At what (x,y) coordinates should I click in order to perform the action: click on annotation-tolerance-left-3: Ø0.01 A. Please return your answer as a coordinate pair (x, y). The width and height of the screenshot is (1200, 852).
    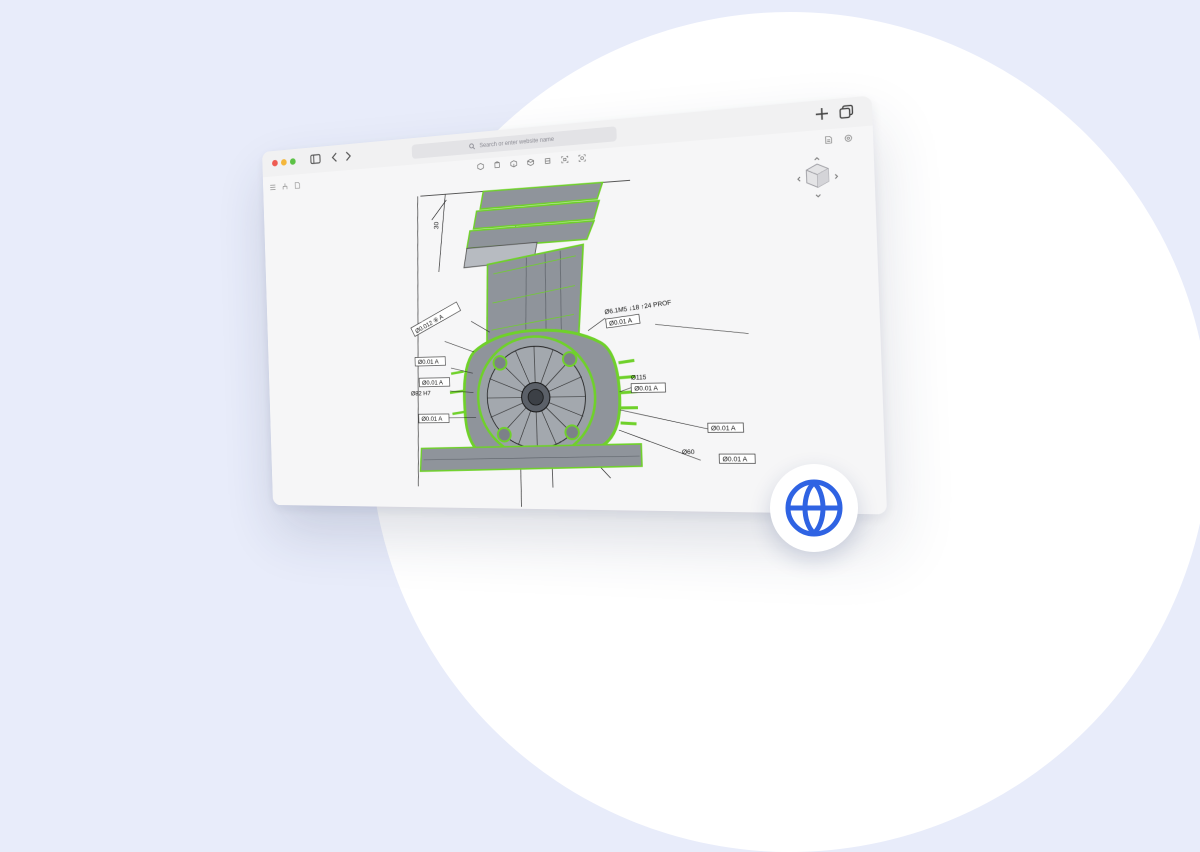
    Looking at the image, I should click on (432, 419).